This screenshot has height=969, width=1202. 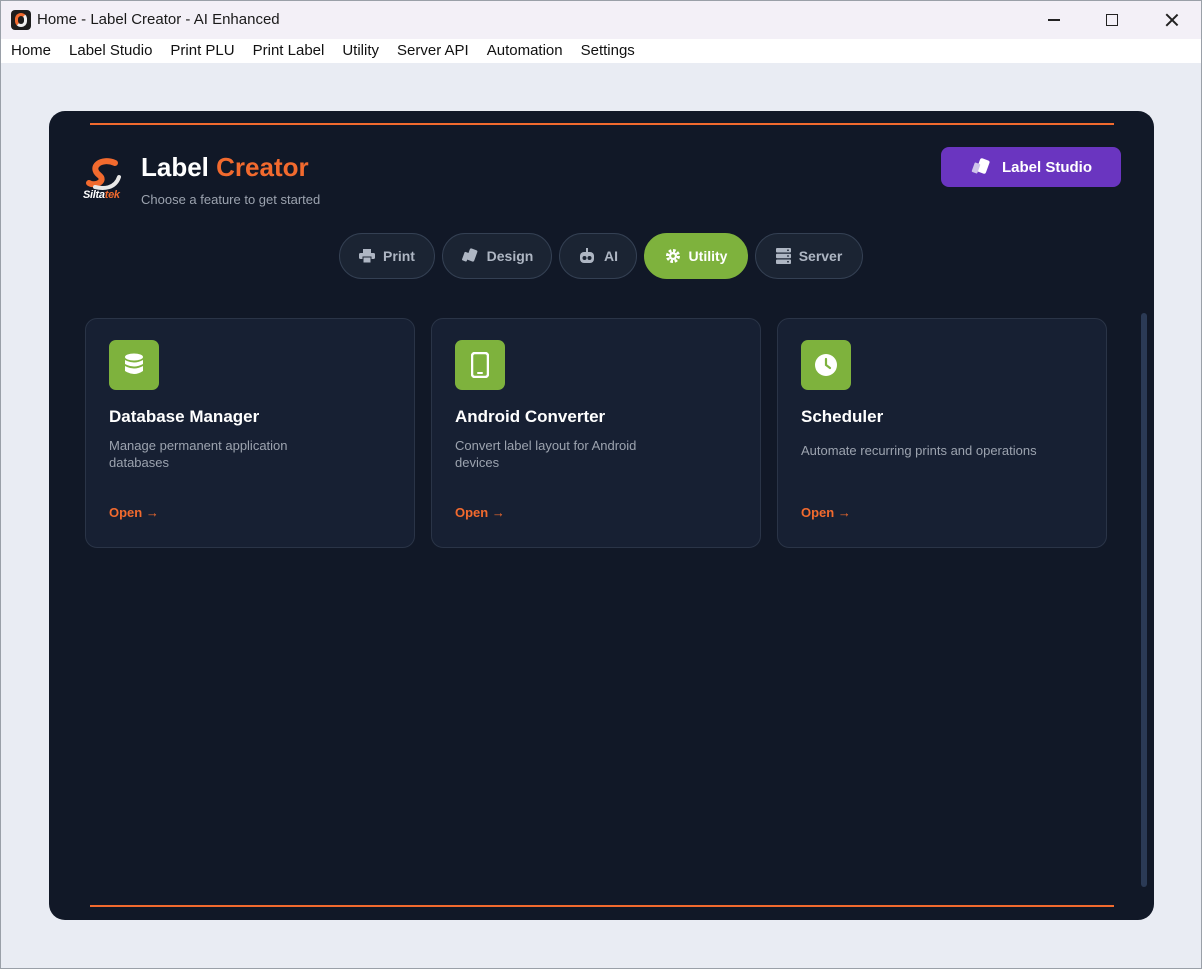 What do you see at coordinates (101, 195) in the screenshot?
I see `brand-wordmark: Siltatek` at bounding box center [101, 195].